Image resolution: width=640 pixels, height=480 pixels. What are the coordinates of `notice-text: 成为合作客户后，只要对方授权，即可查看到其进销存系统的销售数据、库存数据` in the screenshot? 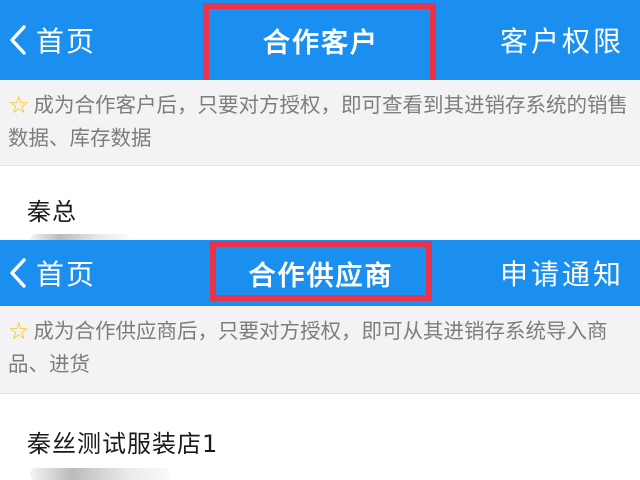 It's located at (318, 121).